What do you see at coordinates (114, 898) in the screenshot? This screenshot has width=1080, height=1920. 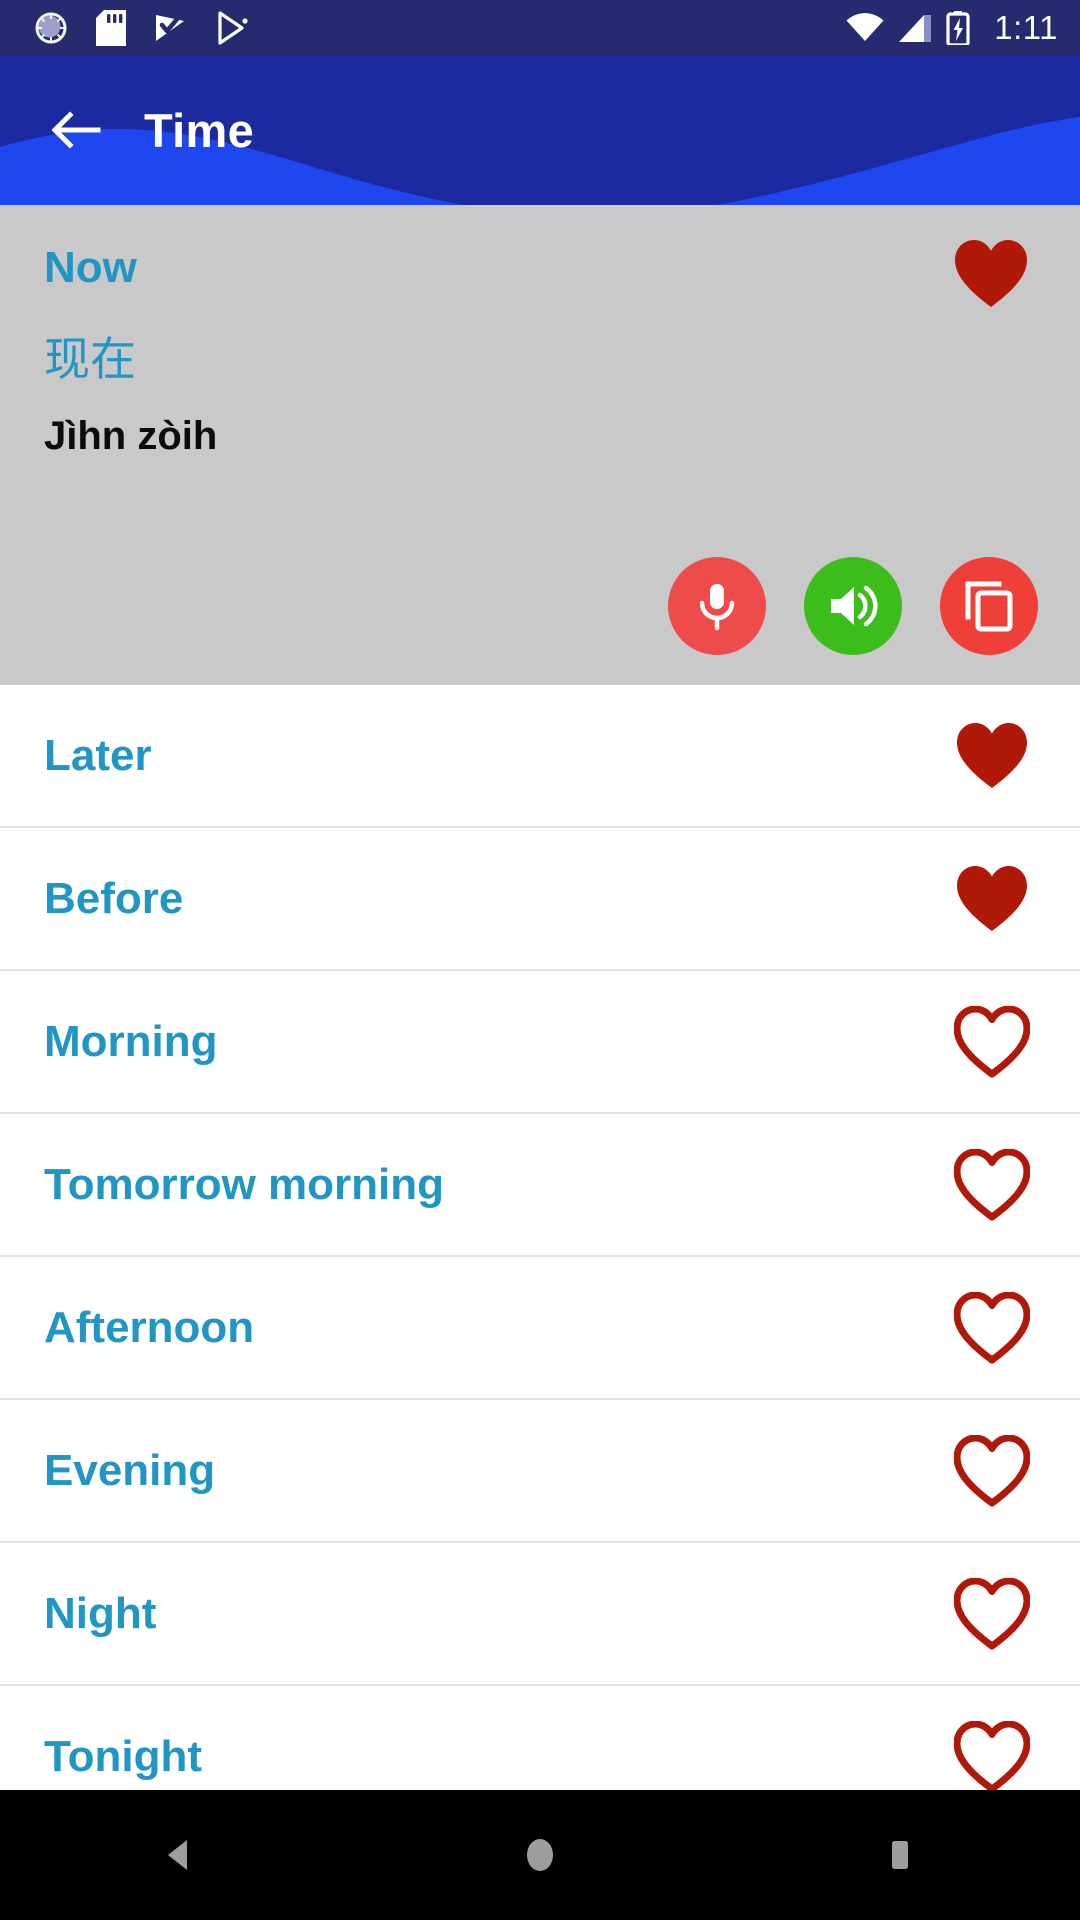 I see `list-item-label: Before` at bounding box center [114, 898].